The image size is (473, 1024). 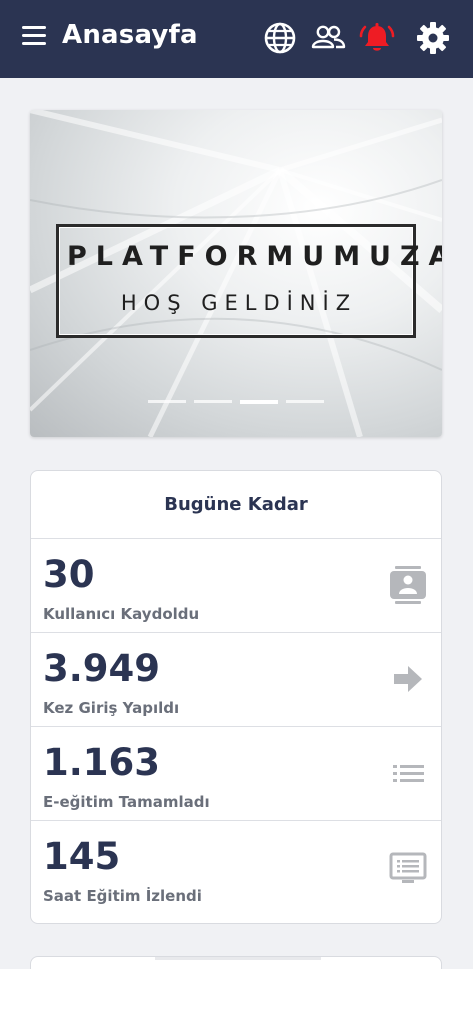 What do you see at coordinates (236, 868) in the screenshot?
I see `stat-row-hours-watched: 145 Saat Eğitim İzlendi` at bounding box center [236, 868].